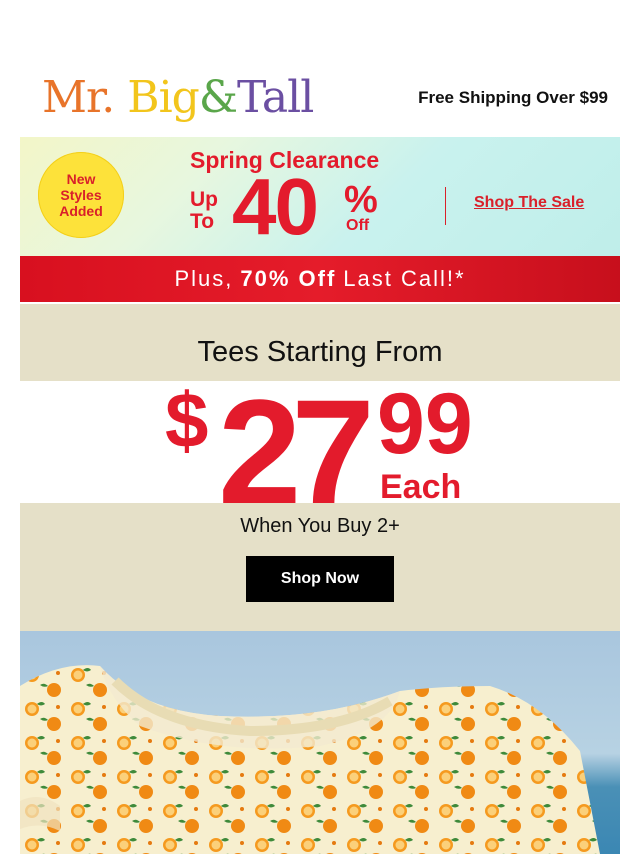  I want to click on price-each-label: Each, so click(421, 485).